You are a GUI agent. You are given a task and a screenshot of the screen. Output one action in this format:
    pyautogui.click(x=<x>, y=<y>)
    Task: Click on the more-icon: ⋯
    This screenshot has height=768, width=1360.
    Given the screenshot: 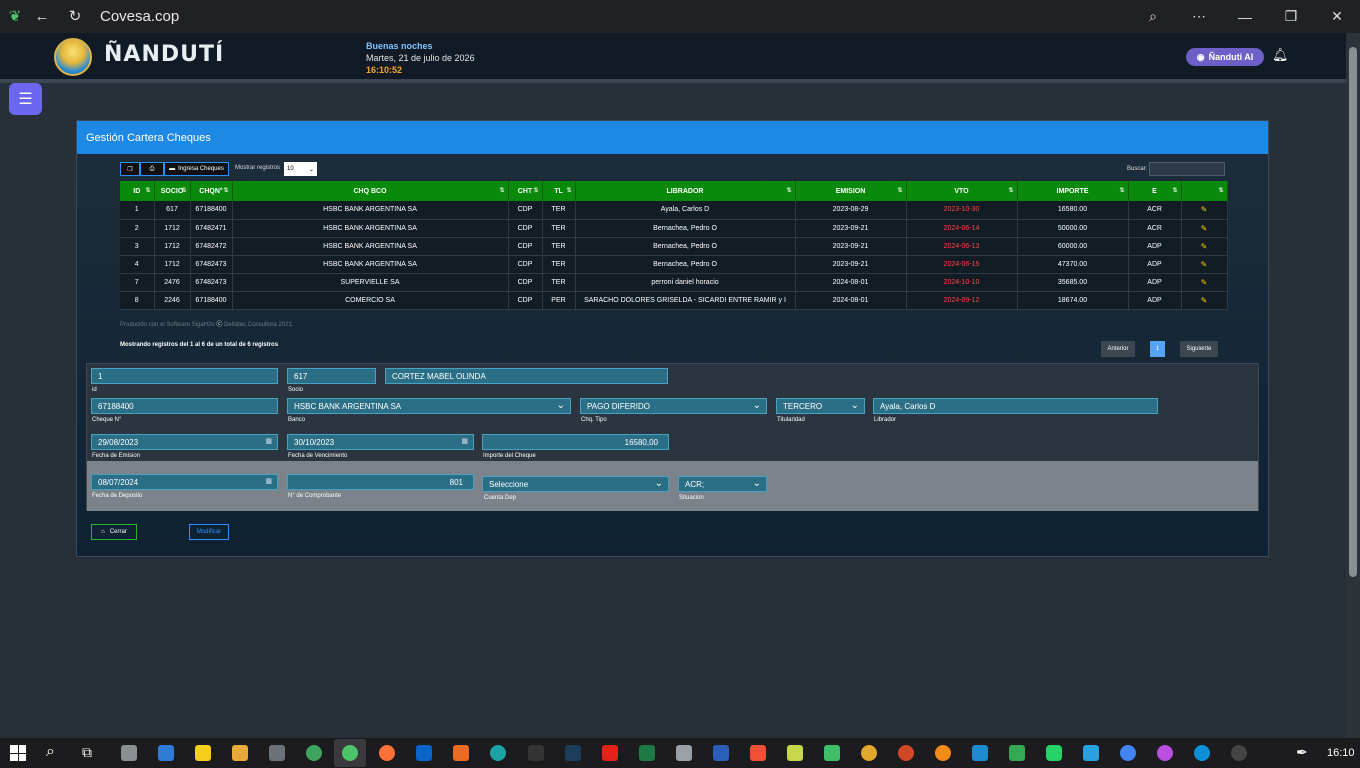 What is the action you would take?
    pyautogui.click(x=1199, y=16)
    